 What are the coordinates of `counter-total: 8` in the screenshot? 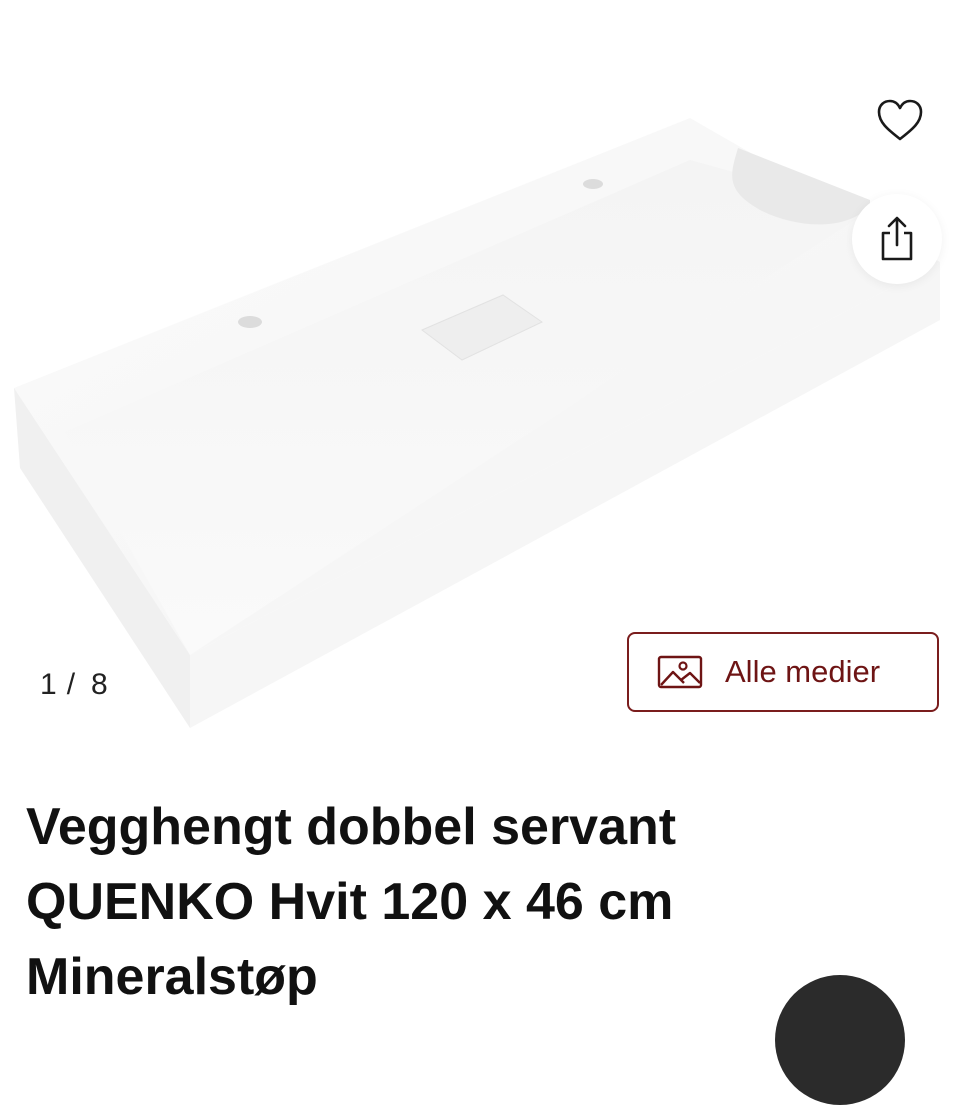 It's located at (100, 684).